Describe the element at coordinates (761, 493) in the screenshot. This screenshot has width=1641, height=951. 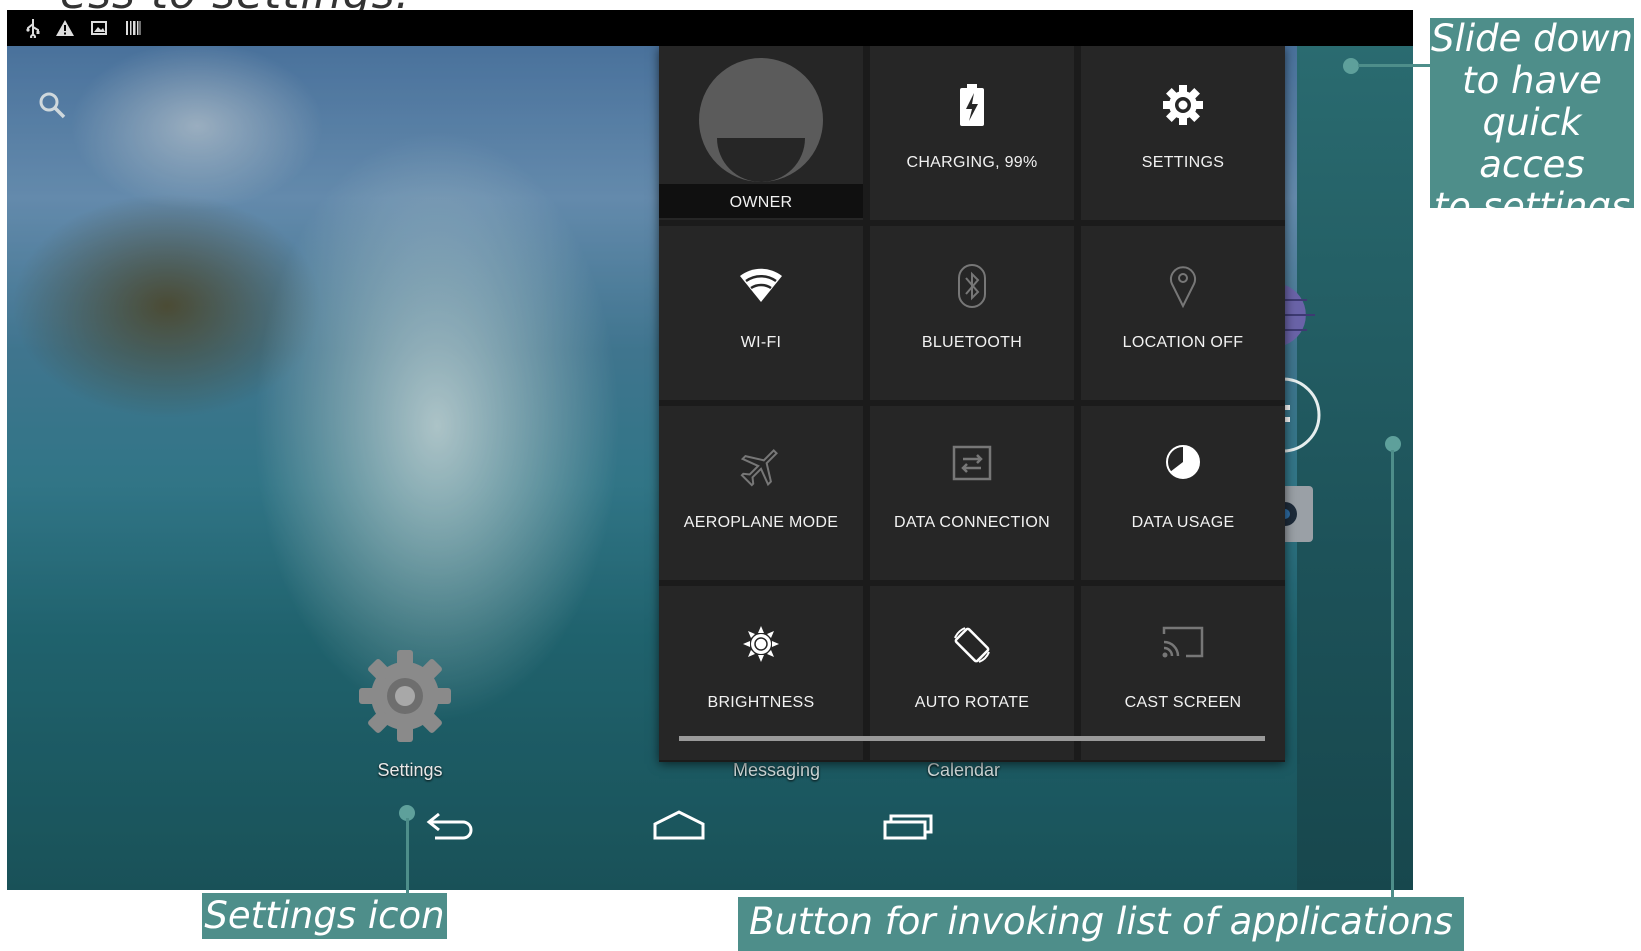
I see `tile-aeroplane: AEROPLANE MODE` at that location.